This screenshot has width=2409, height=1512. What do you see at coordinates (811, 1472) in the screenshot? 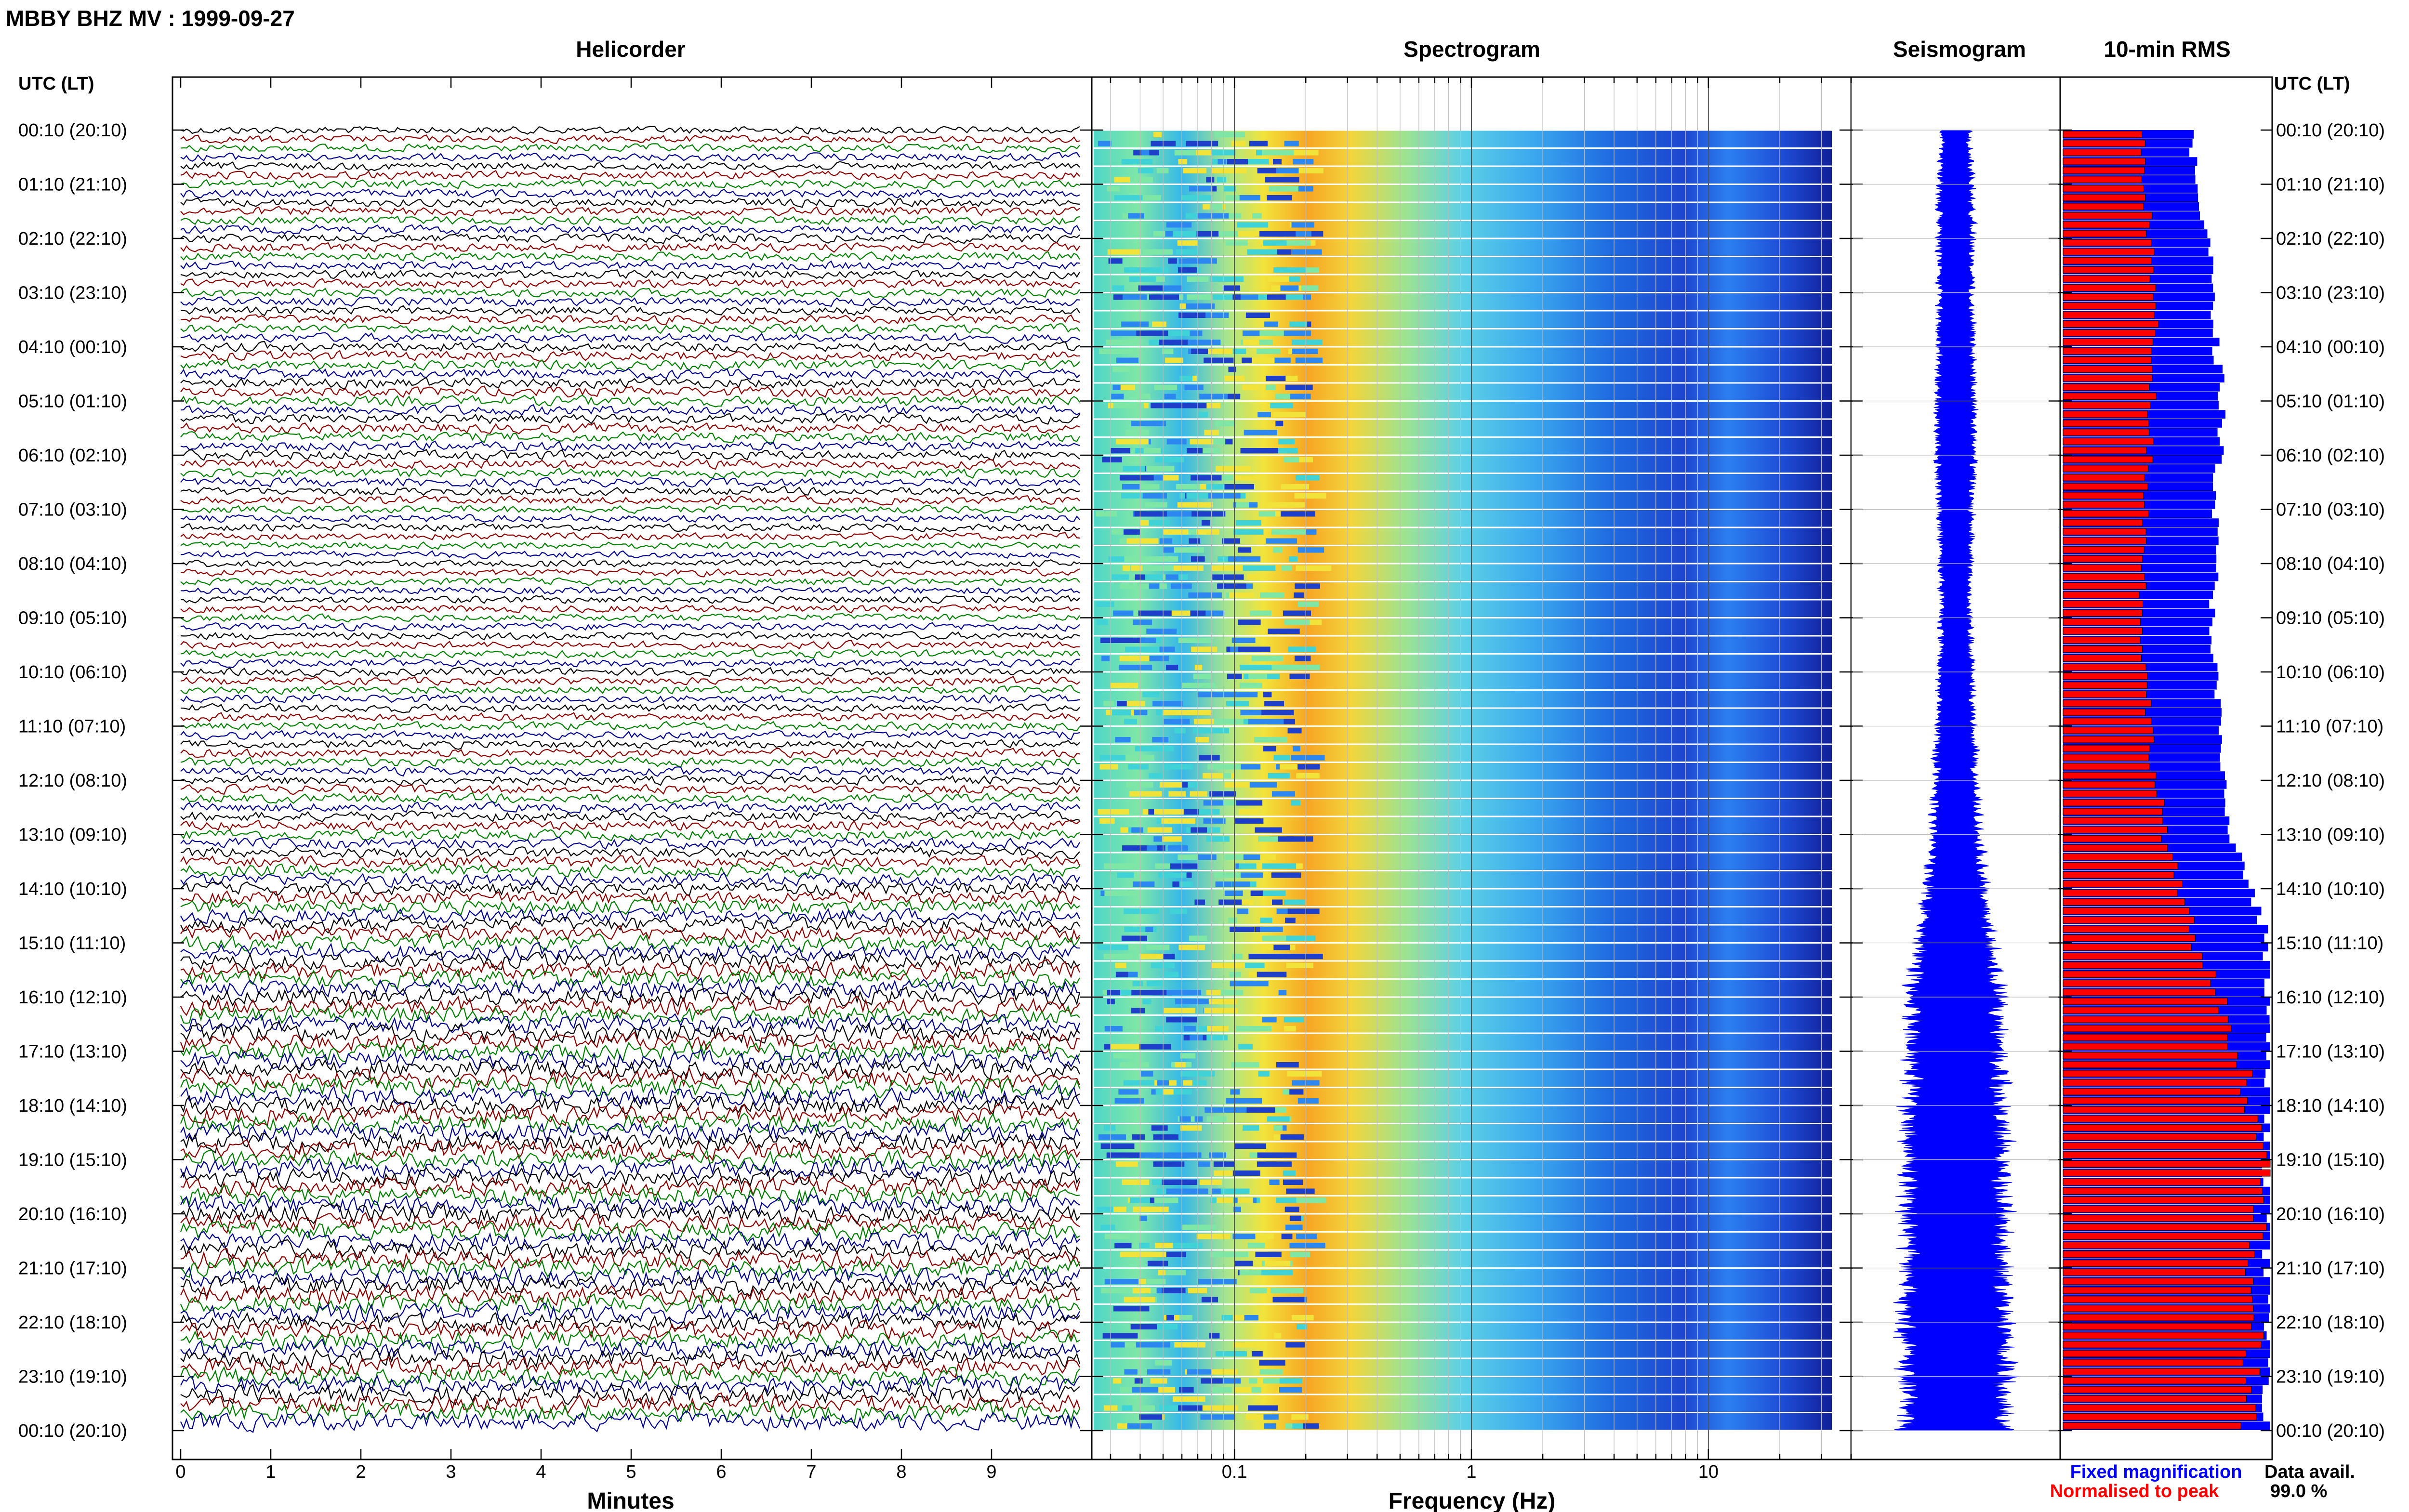
I see `helicorder-x-tick-label: 7` at bounding box center [811, 1472].